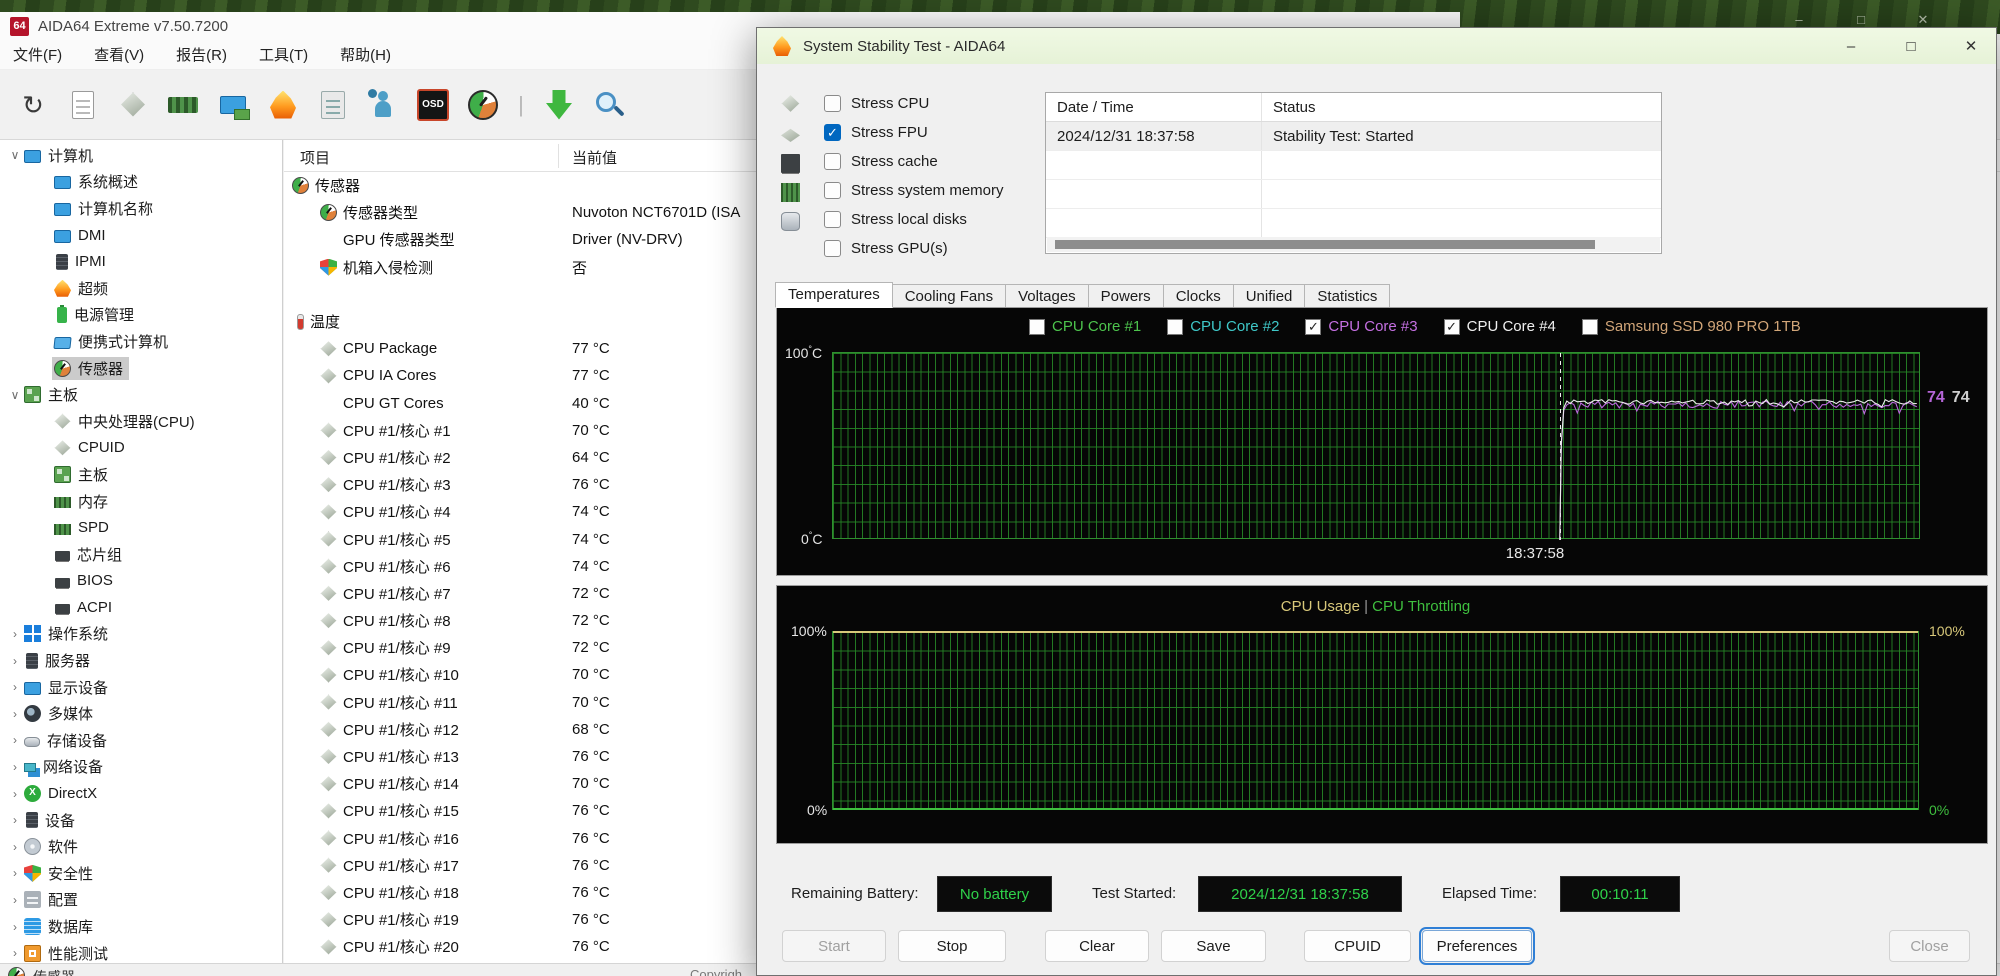 Image resolution: width=2000 pixels, height=976 pixels. Describe the element at coordinates (1198, 296) in the screenshot. I see `tab-Clocks: Clocks` at that location.